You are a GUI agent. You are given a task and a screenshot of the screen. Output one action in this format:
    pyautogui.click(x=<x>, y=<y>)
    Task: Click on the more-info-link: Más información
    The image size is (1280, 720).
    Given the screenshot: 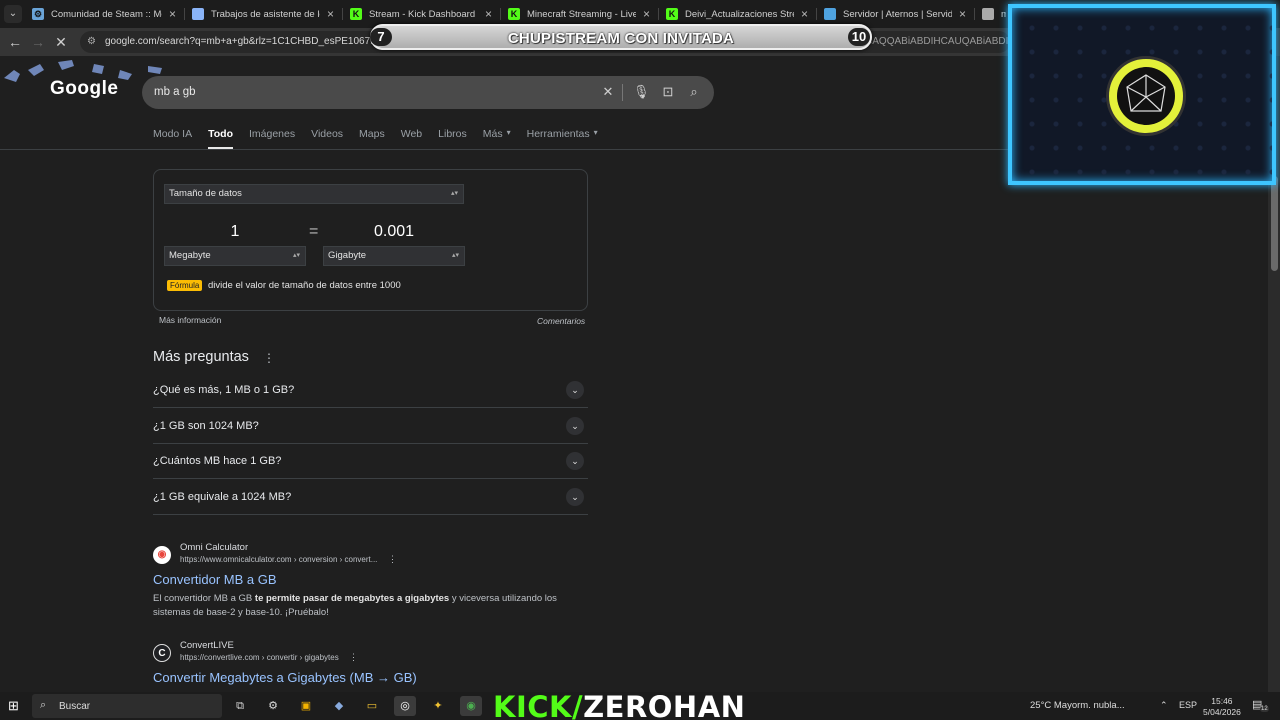 What is the action you would take?
    pyautogui.click(x=190, y=320)
    